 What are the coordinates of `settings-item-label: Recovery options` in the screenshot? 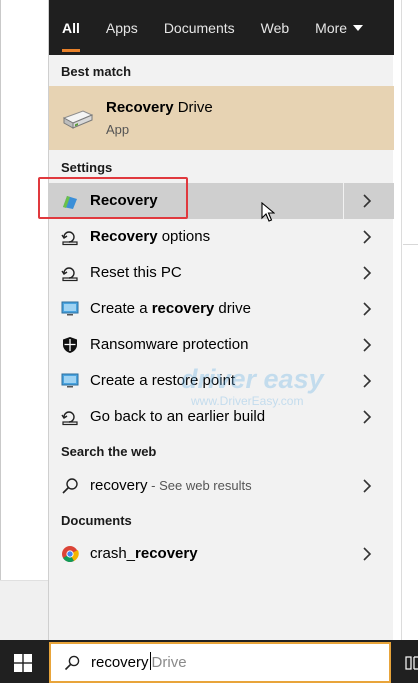 It's located at (150, 236).